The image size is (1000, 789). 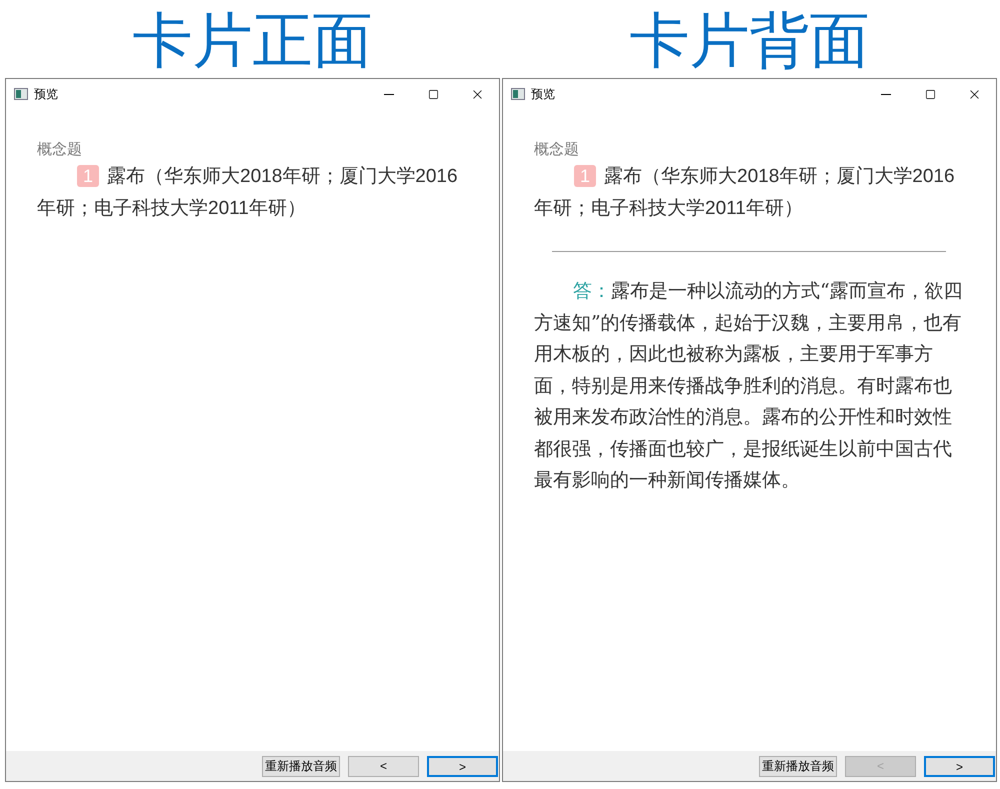 What do you see at coordinates (253, 41) in the screenshot?
I see `card-heading: 卡片正面` at bounding box center [253, 41].